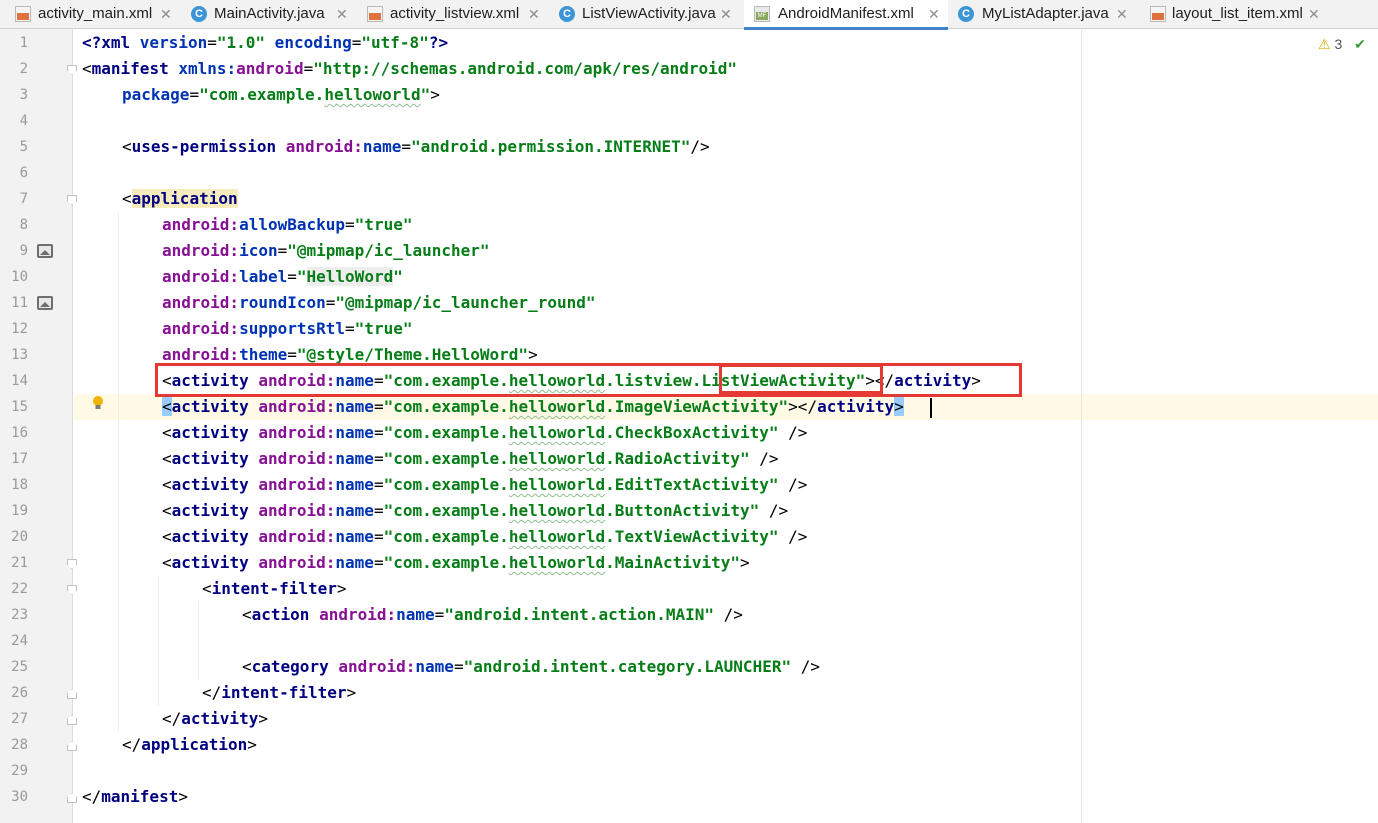  What do you see at coordinates (19, 641) in the screenshot?
I see `line-number: 24` at bounding box center [19, 641].